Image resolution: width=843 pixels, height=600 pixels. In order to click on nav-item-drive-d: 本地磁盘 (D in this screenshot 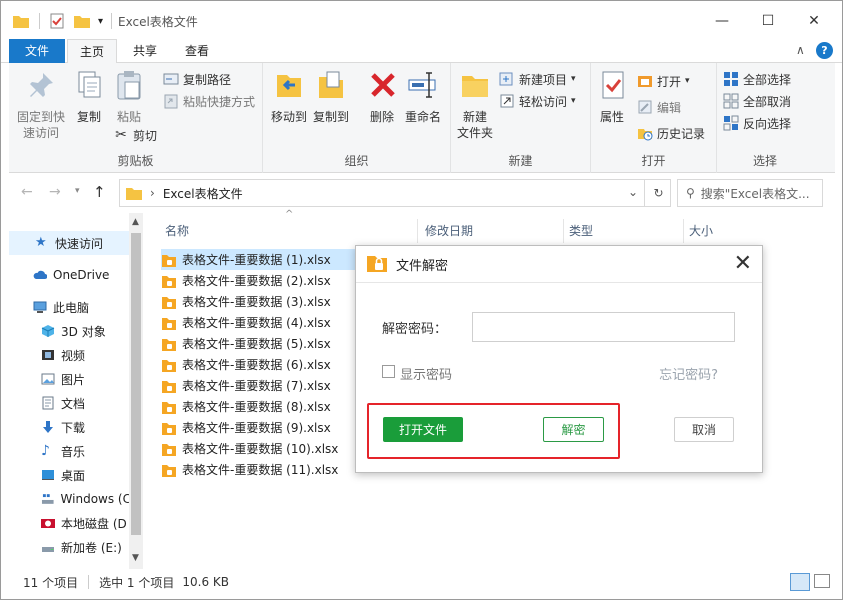, I will do `click(70, 523)`.